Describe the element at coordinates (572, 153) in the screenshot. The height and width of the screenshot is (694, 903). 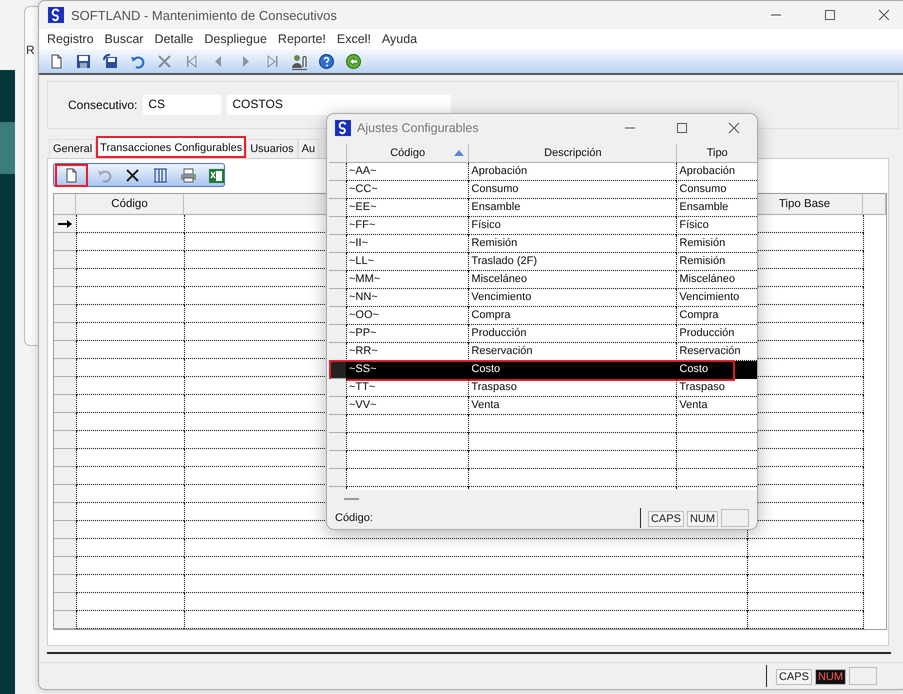
I see `column-header: Descripción` at that location.